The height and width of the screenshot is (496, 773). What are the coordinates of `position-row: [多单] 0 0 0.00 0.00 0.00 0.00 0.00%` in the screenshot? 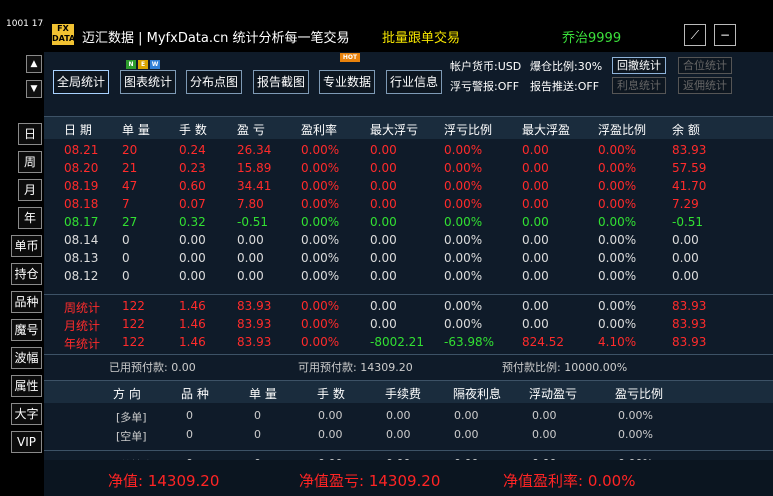 It's located at (408, 417).